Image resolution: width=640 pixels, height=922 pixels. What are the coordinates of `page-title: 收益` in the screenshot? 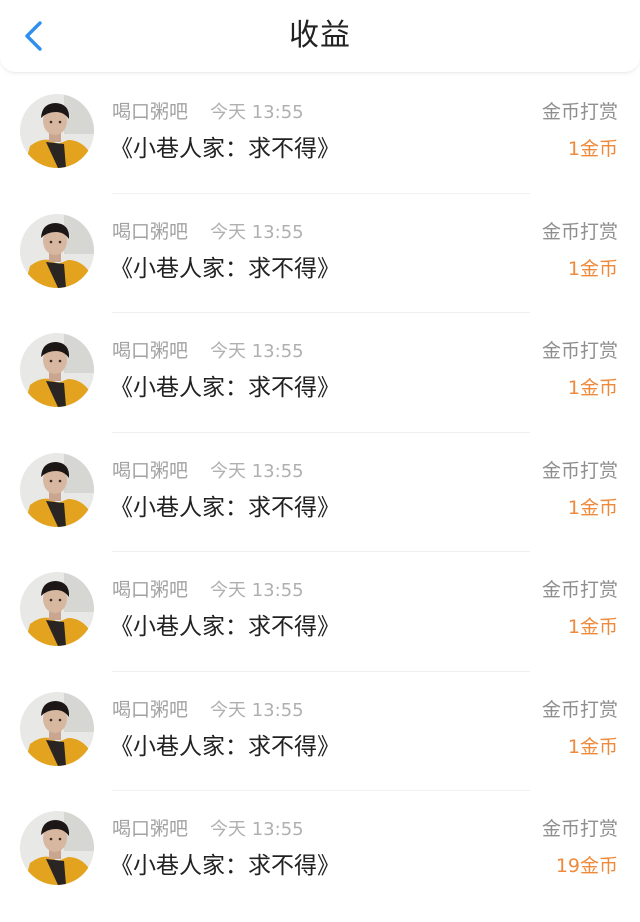 It's located at (320, 35).